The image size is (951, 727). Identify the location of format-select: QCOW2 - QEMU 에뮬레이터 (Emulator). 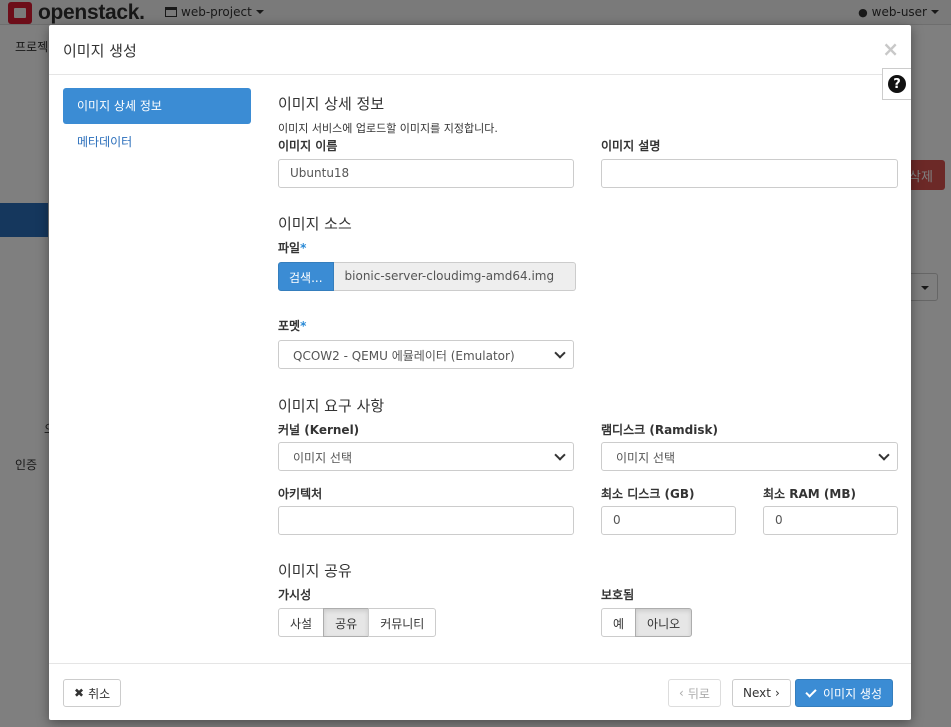
(426, 354).